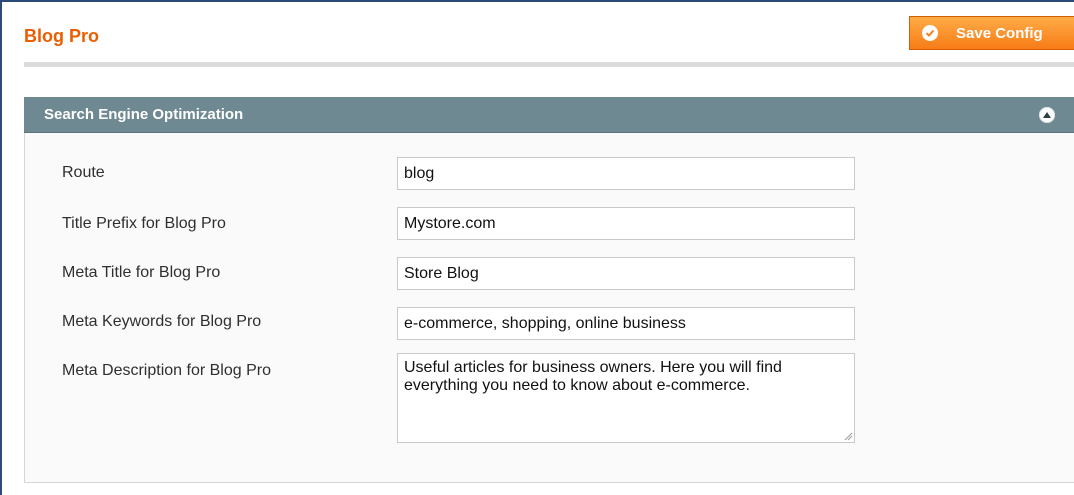 The height and width of the screenshot is (495, 1074). I want to click on route-input, so click(626, 173).